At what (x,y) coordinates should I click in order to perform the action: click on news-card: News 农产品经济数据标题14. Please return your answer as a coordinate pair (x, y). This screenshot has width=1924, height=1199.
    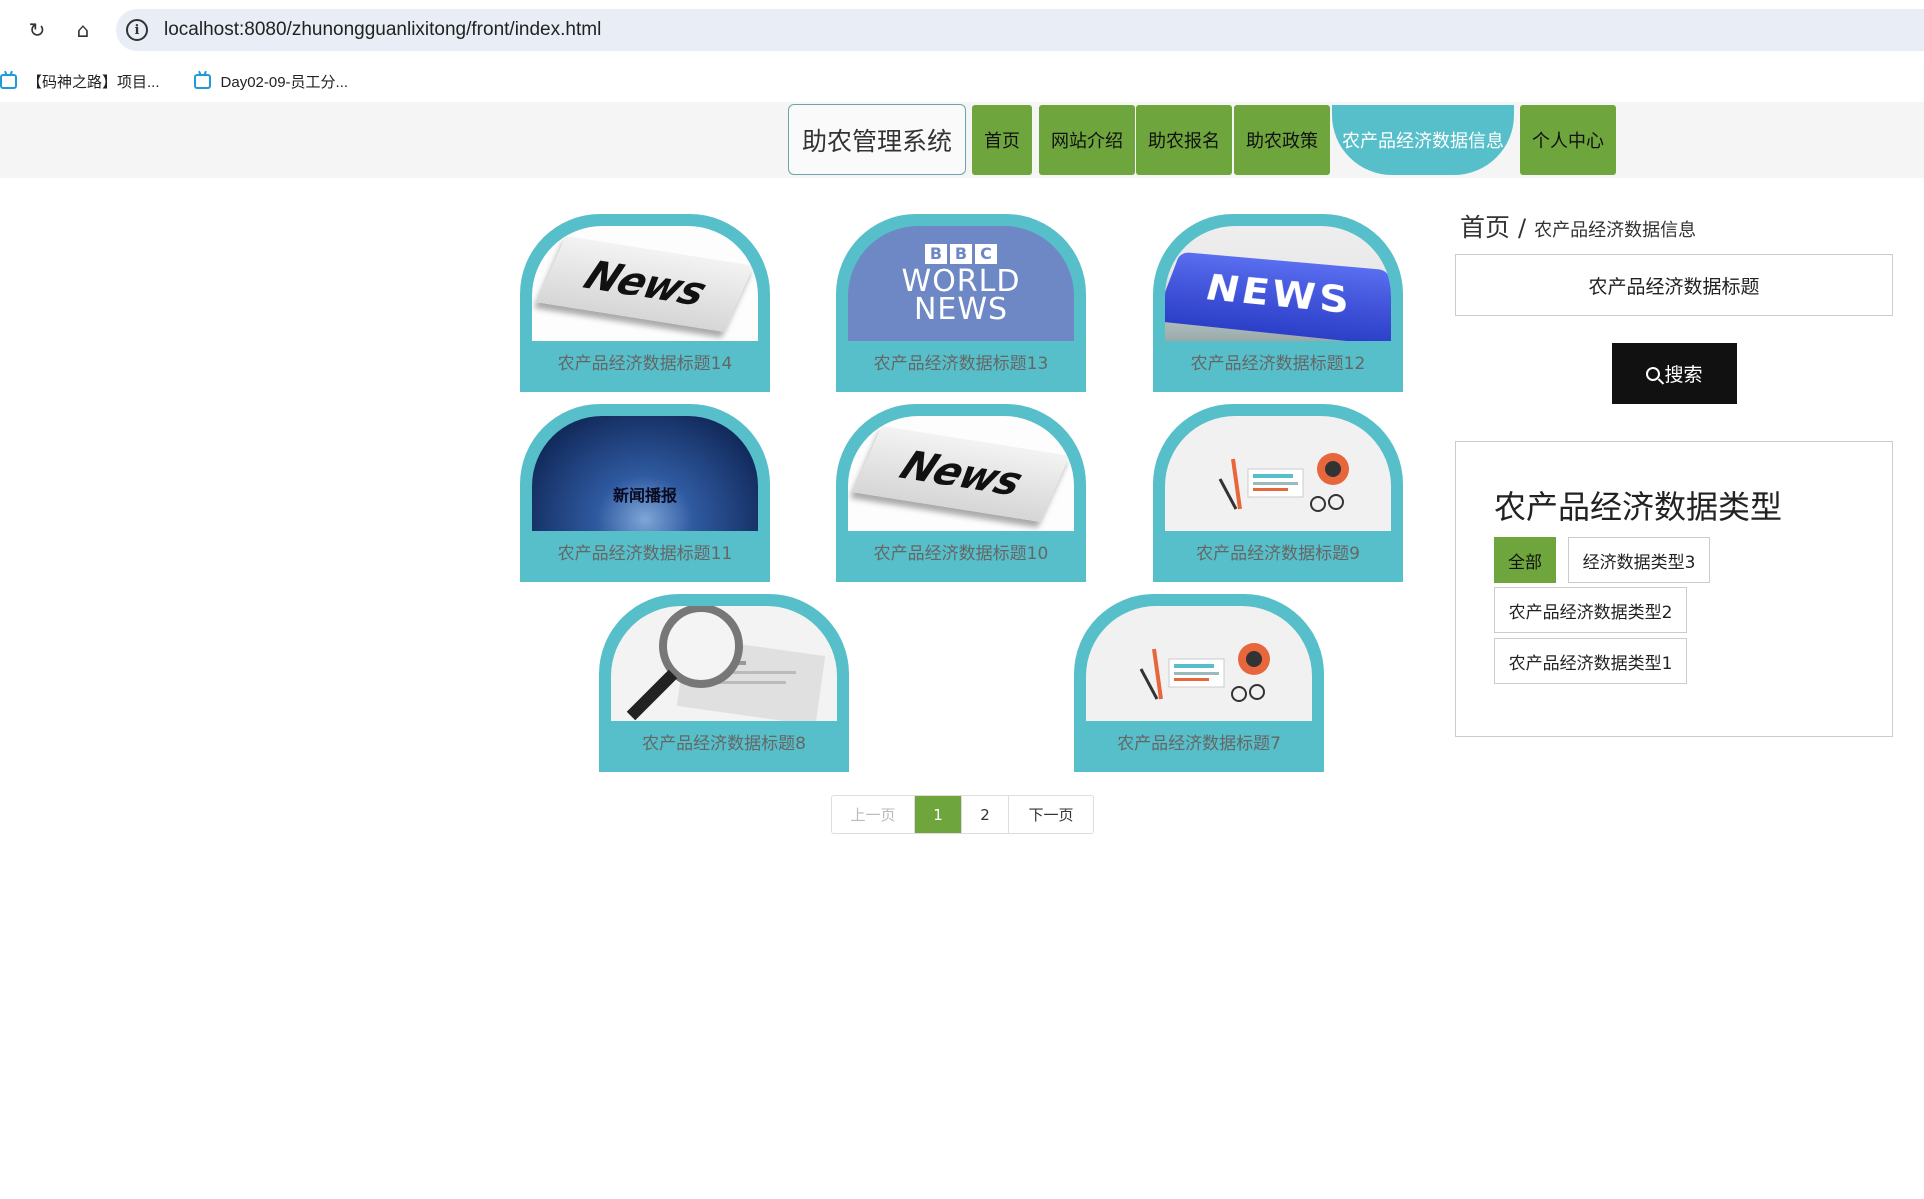
    Looking at the image, I should click on (645, 303).